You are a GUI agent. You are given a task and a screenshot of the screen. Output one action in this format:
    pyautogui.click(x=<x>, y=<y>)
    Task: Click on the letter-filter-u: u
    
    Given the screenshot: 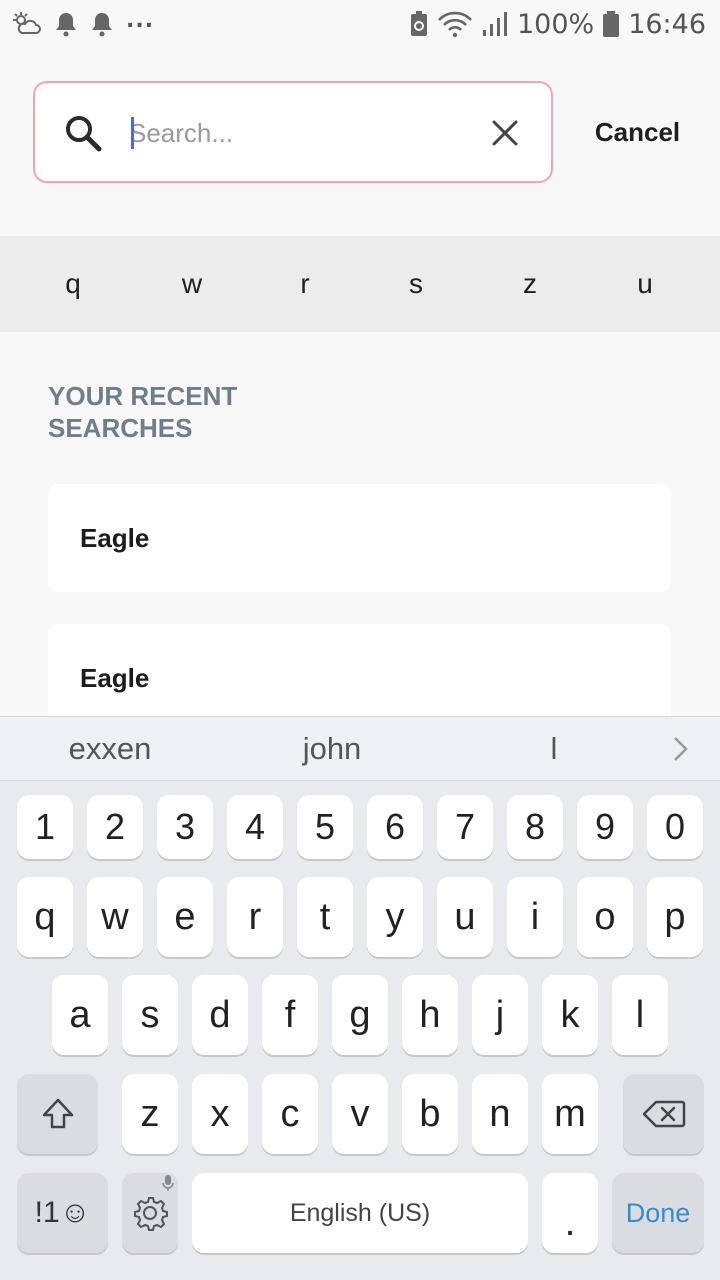 What is the action you would take?
    pyautogui.click(x=645, y=284)
    